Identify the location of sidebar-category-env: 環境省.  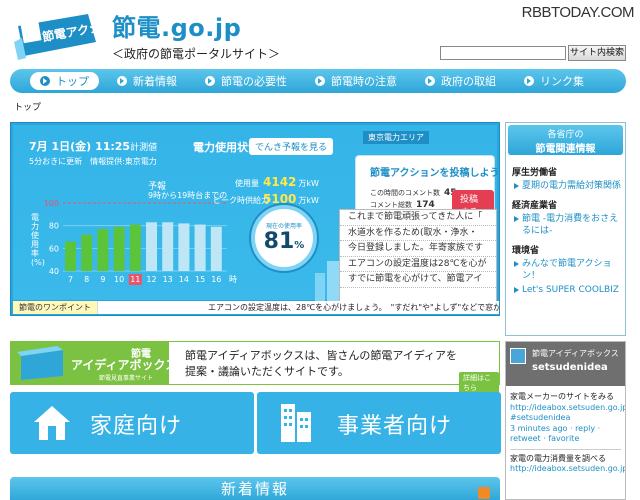
(526, 251).